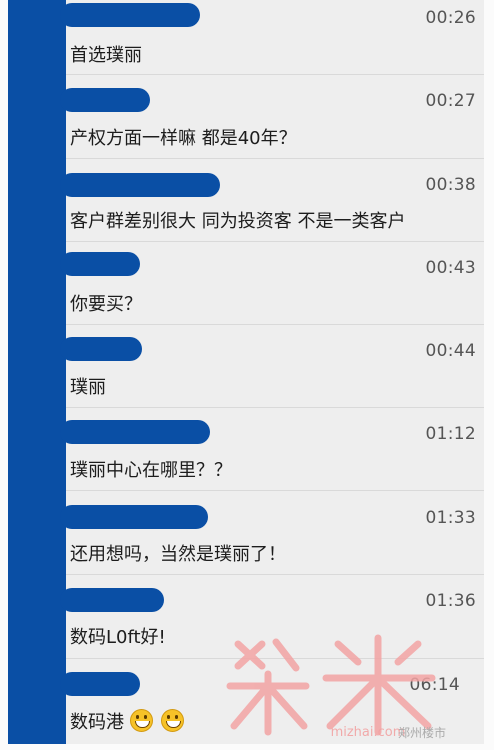 The image size is (494, 750). Describe the element at coordinates (178, 554) in the screenshot. I see `message-text: 还用想吗，当然是璞丽了！` at that location.